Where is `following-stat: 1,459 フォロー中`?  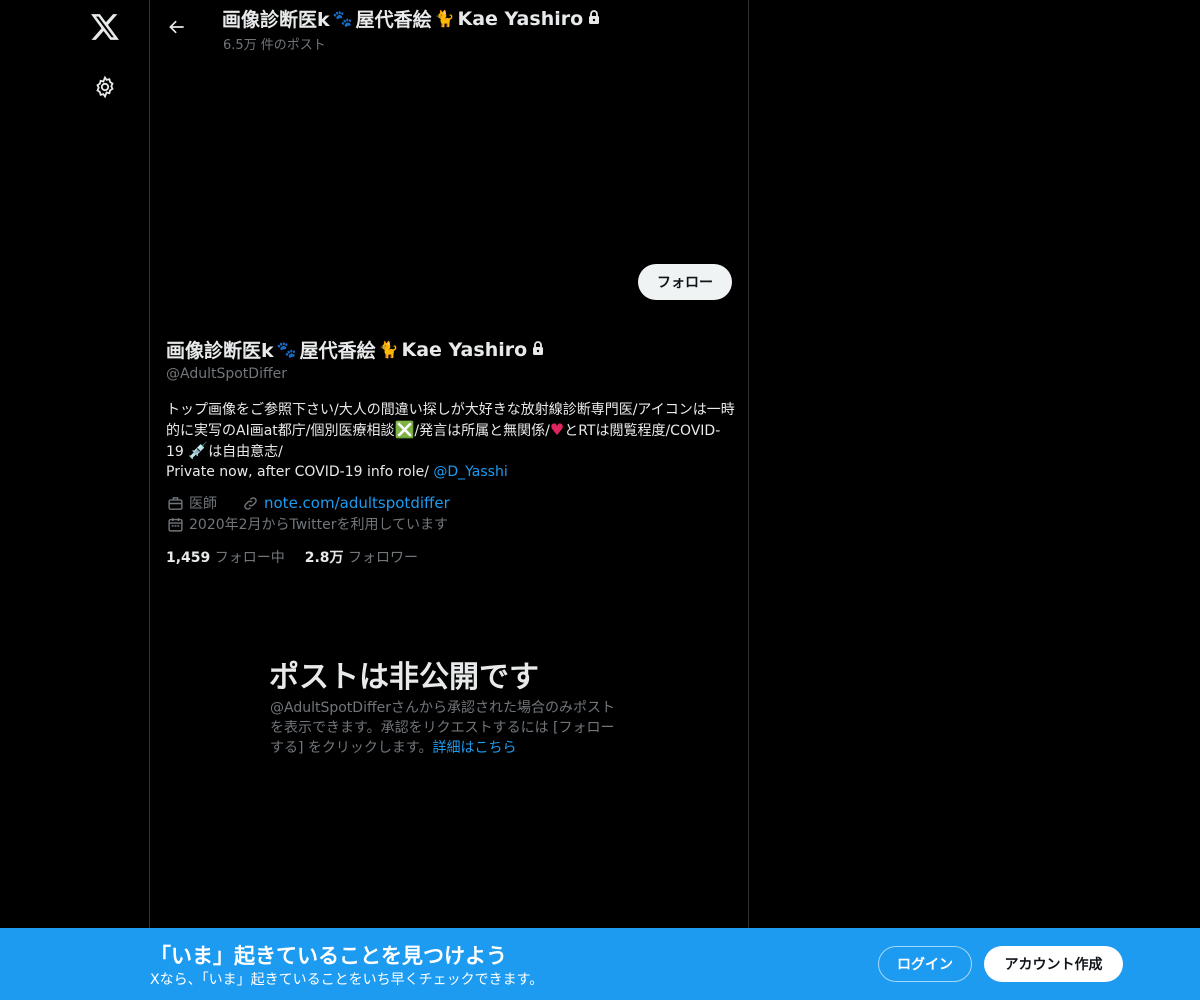 following-stat: 1,459 フォロー中 is located at coordinates (225, 557).